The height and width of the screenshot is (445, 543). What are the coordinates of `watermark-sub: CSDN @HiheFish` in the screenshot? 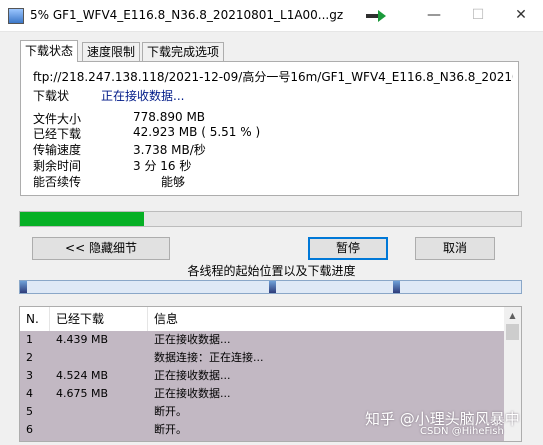 It's located at (462, 431).